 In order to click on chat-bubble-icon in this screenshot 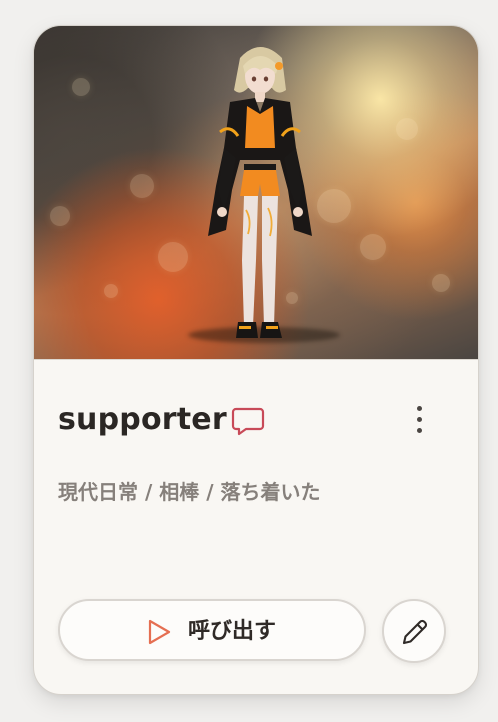, I will do `click(248, 421)`.